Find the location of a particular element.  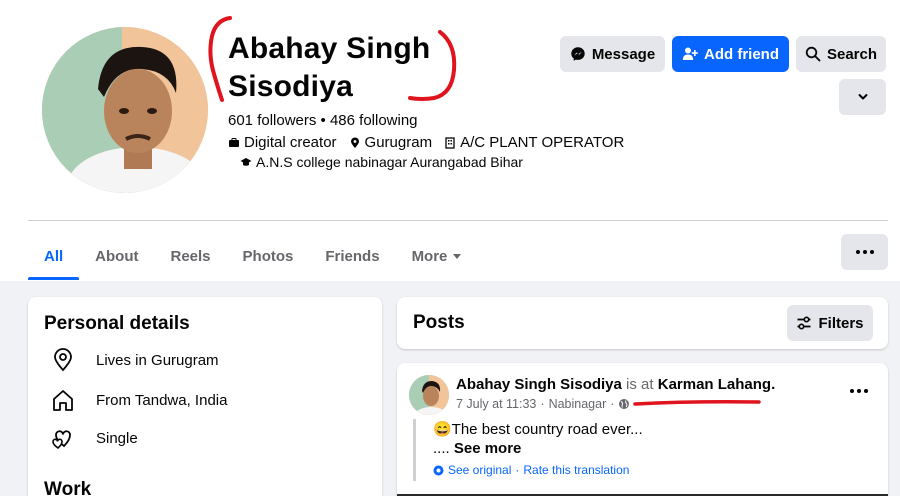

hearts-icon is located at coordinates (63, 438).